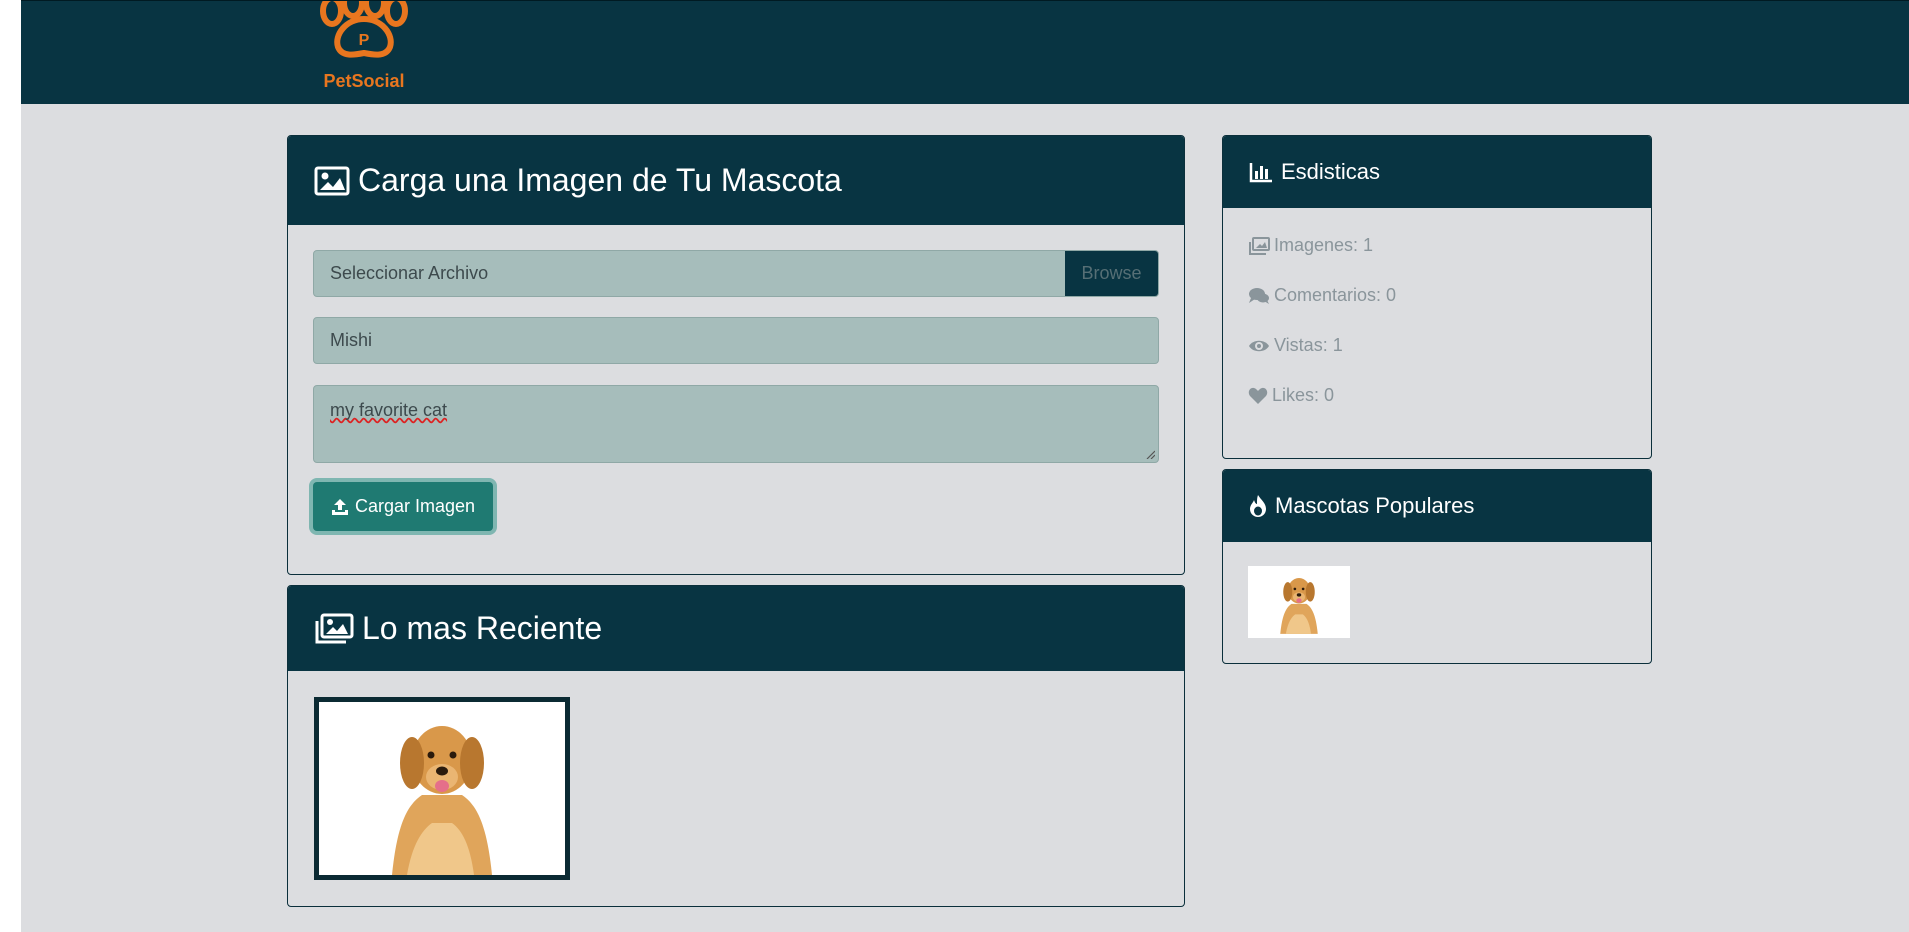  Describe the element at coordinates (1335, 295) in the screenshot. I see `stat-comments-label: Comentarios: 0` at that location.